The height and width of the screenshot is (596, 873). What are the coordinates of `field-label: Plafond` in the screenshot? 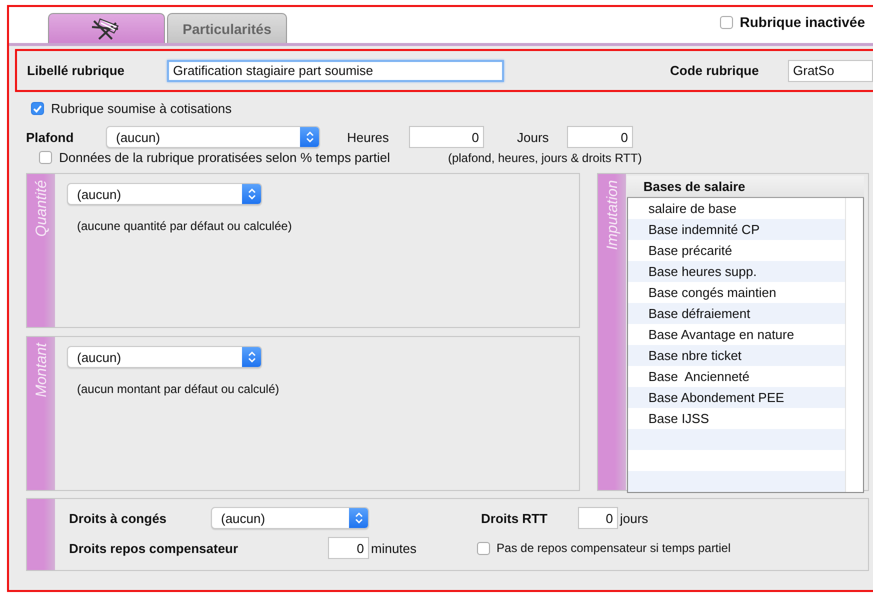 It's located at (50, 137).